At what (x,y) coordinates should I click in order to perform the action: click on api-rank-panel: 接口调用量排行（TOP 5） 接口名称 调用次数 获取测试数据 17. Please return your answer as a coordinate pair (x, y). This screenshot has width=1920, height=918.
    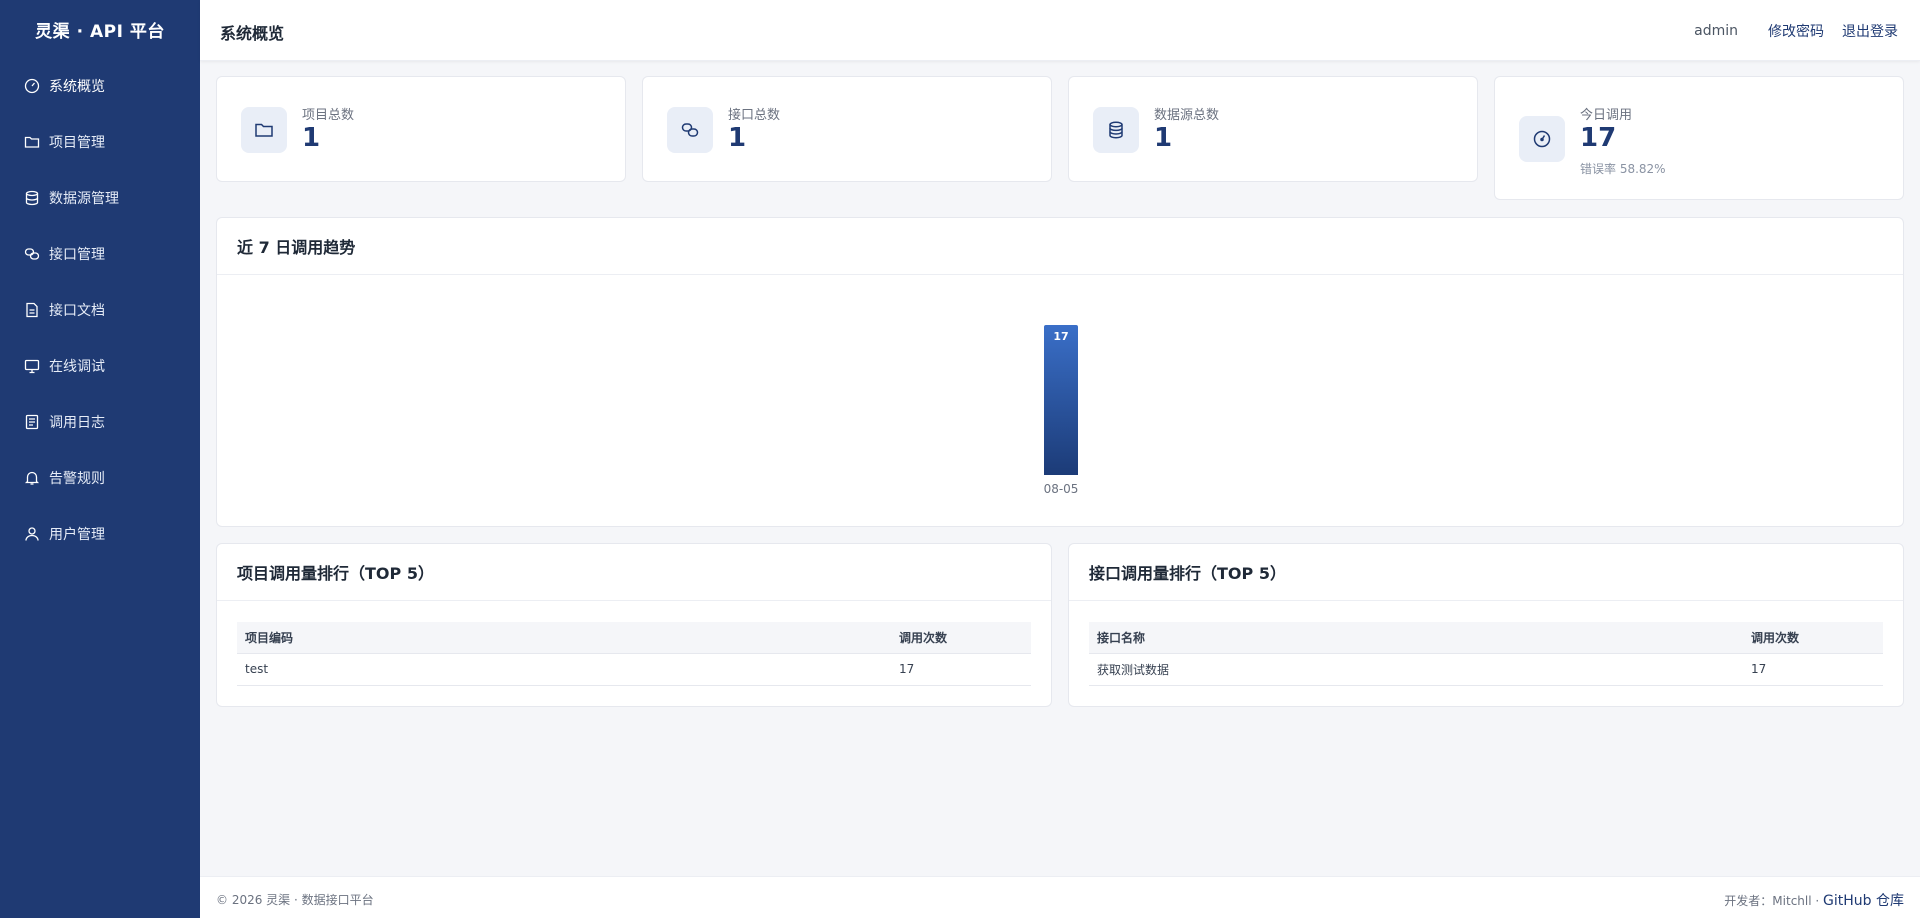
    Looking at the image, I should click on (1486, 625).